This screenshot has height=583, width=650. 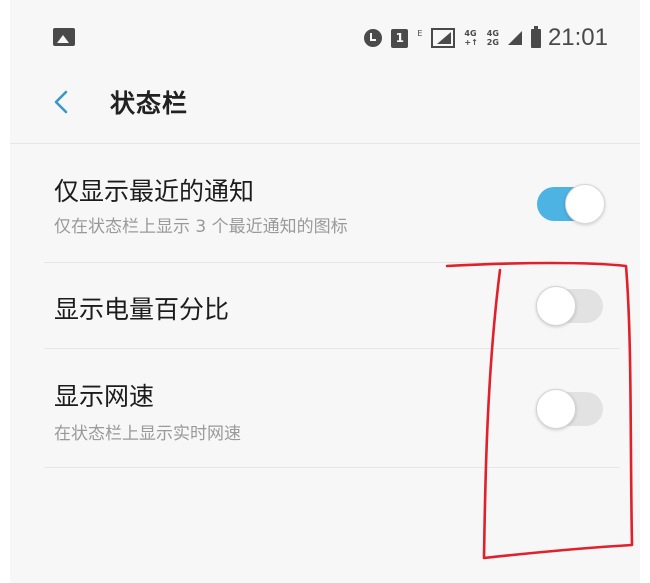 I want to click on status-time: 21:01, so click(x=577, y=37).